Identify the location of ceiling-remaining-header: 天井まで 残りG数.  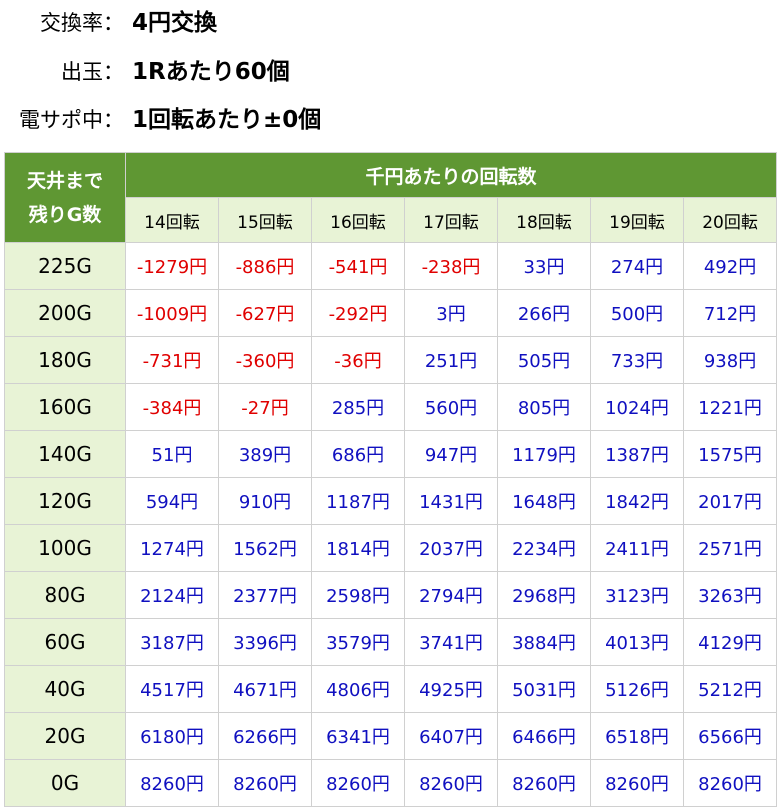
(65, 197).